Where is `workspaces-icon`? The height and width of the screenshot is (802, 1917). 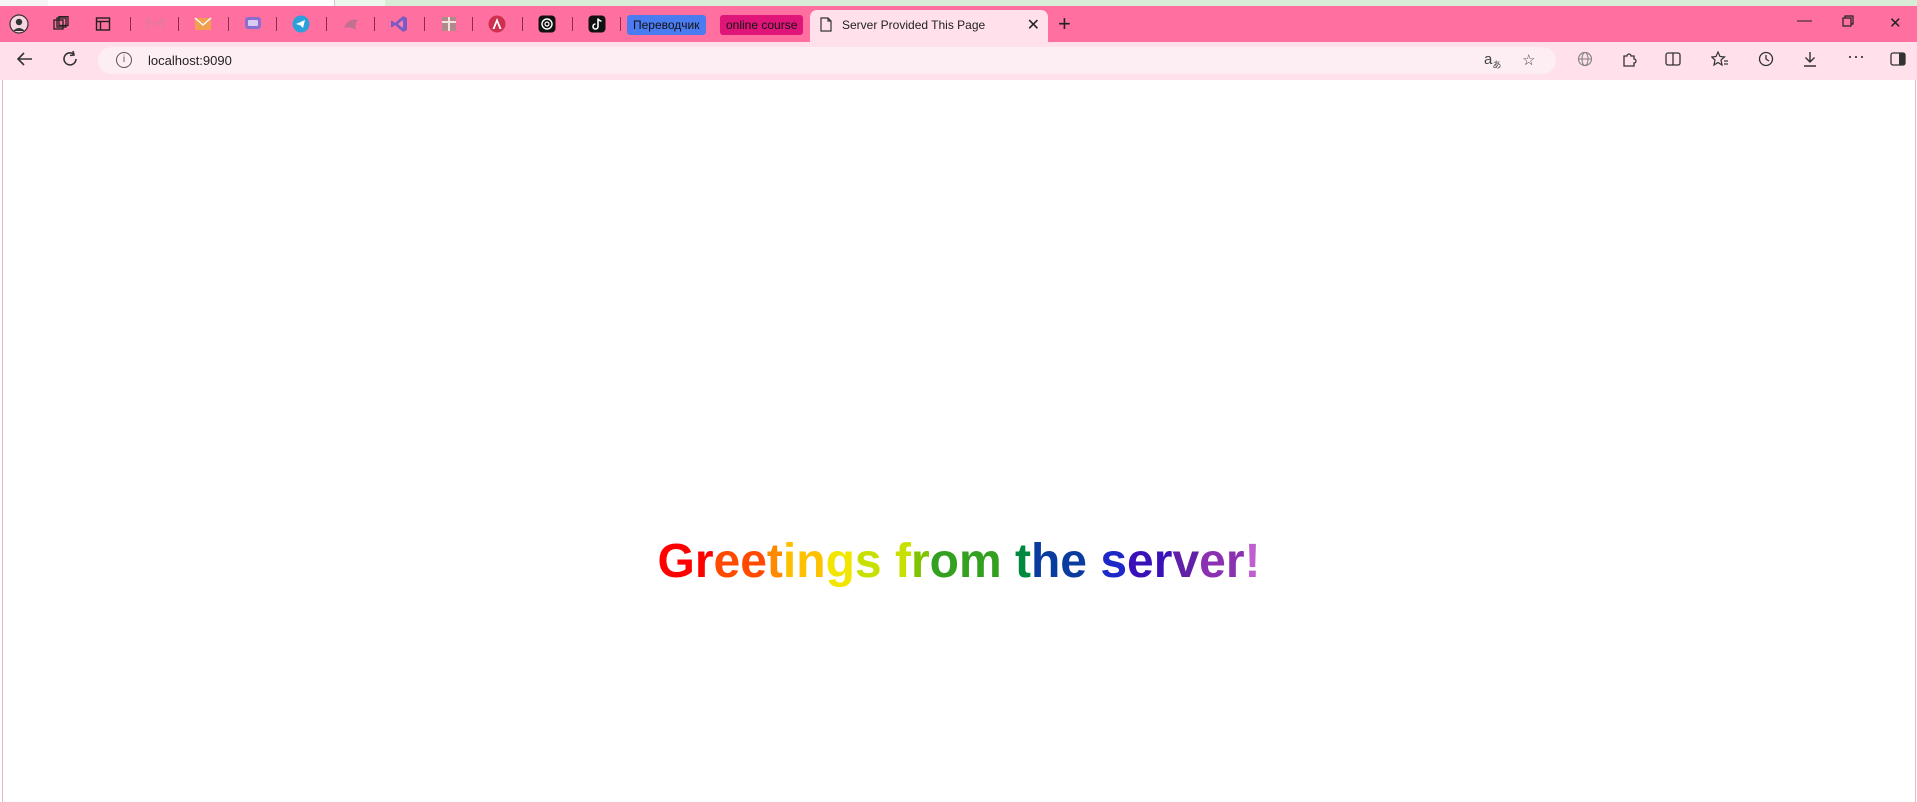
workspaces-icon is located at coordinates (61, 24).